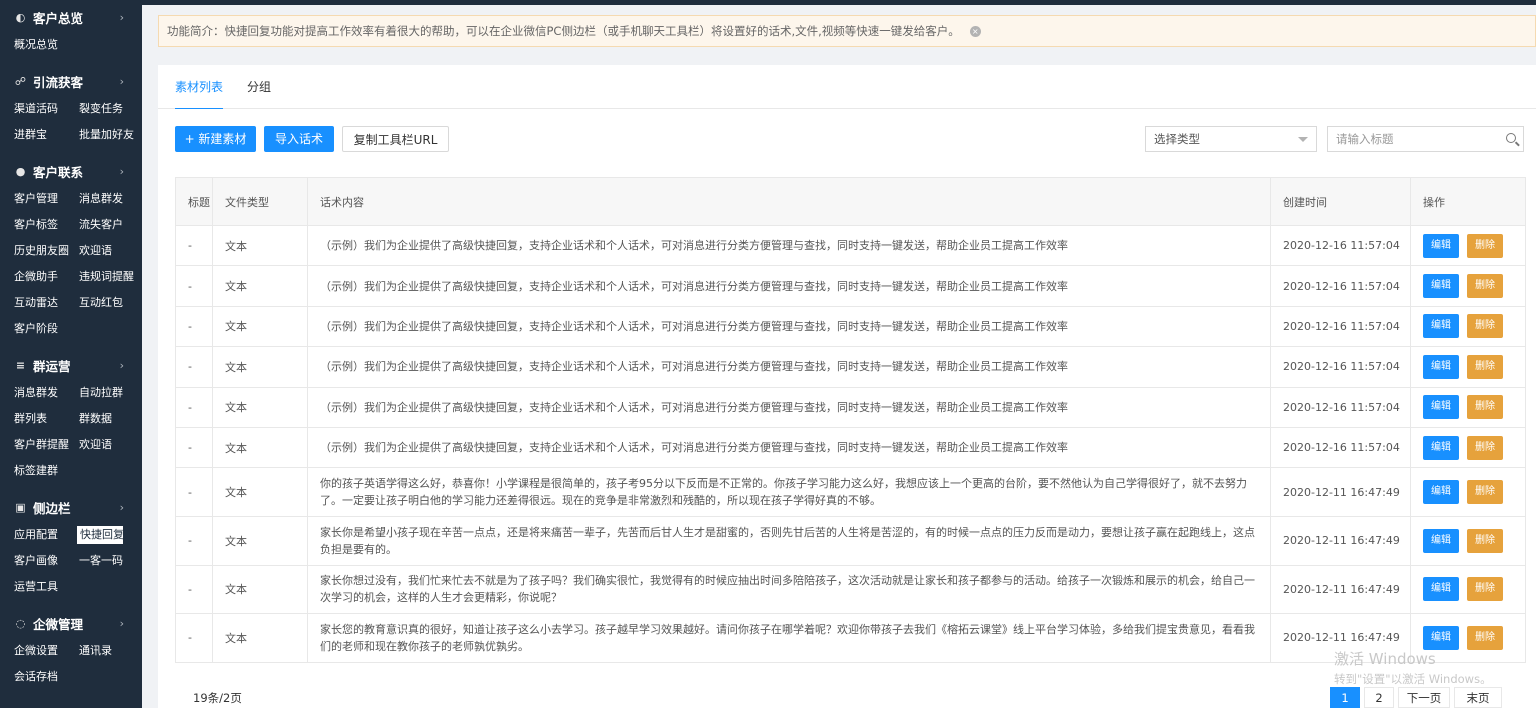 This screenshot has width=1536, height=708. I want to click on import-script-button: 导入话术, so click(299, 139).